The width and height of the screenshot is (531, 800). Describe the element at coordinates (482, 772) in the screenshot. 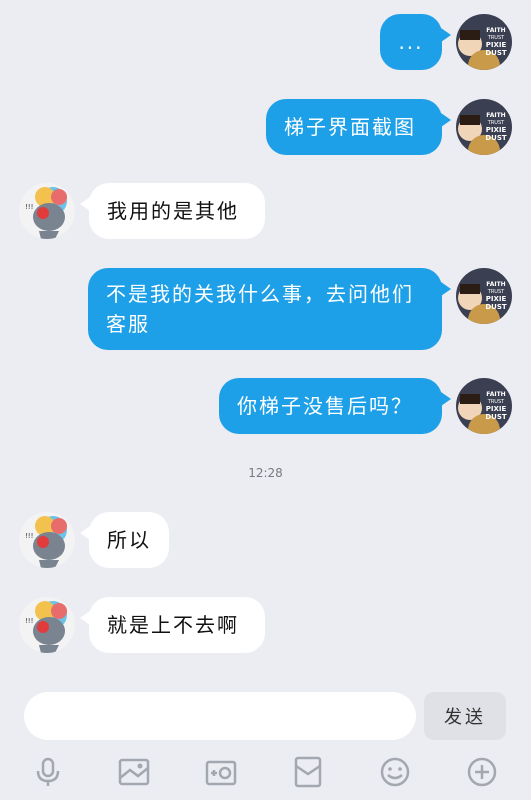

I see `plus-icon` at that location.